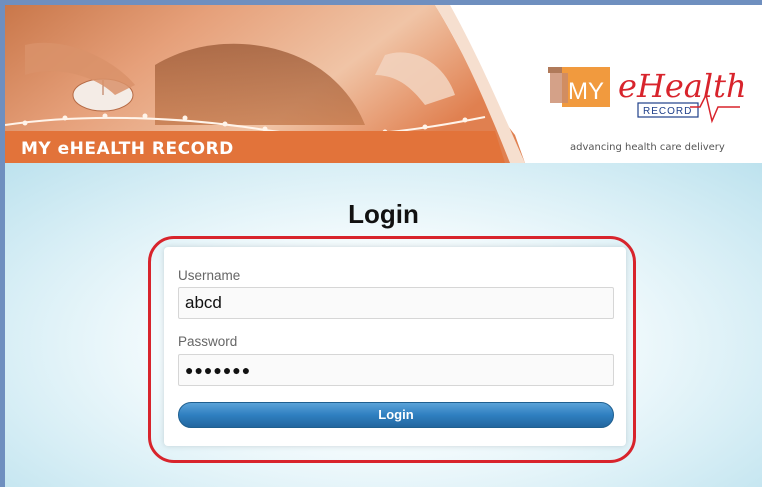  What do you see at coordinates (218, 370) in the screenshot?
I see `password-mask: ●●●●●●●` at bounding box center [218, 370].